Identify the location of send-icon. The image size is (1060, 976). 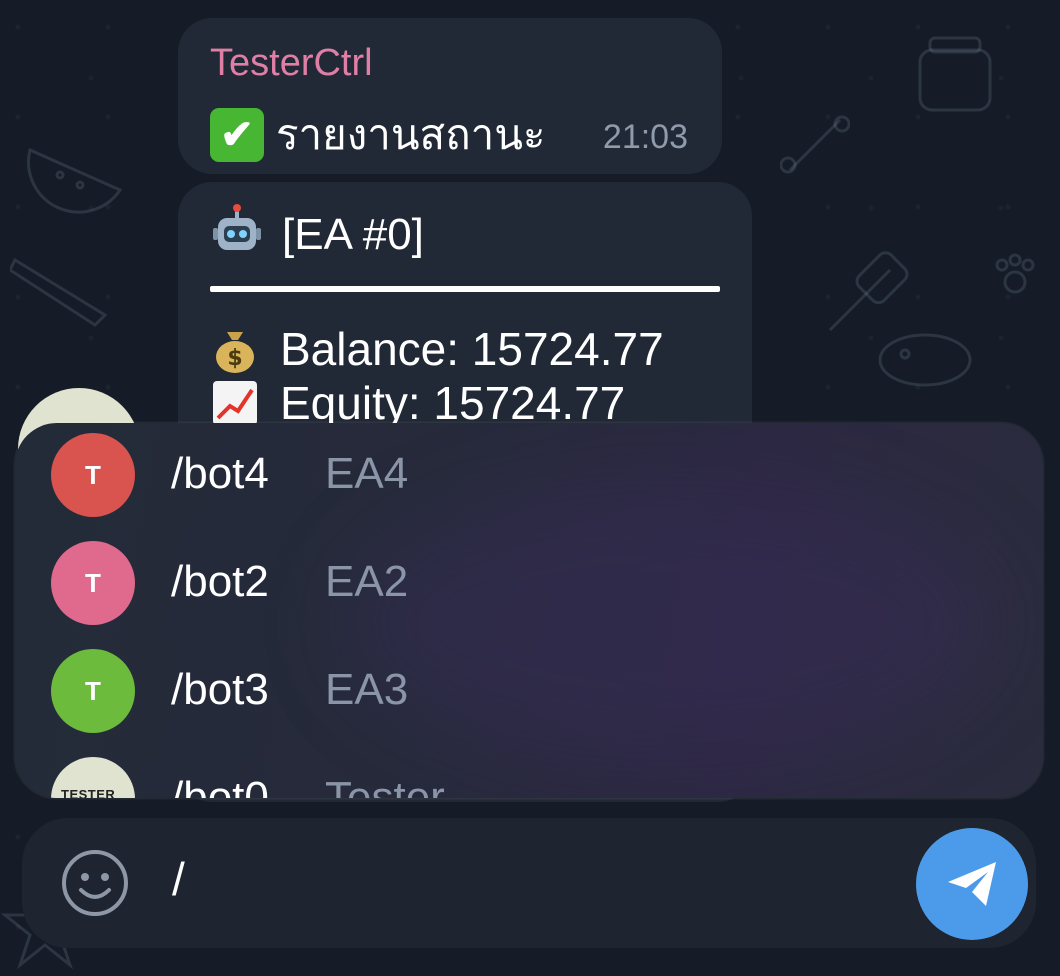
(972, 884).